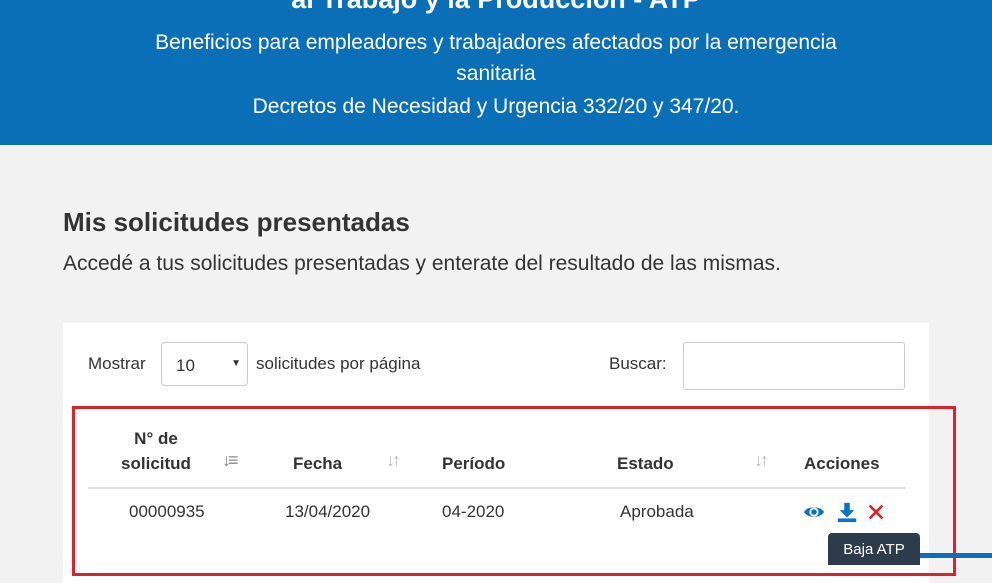 Image resolution: width=992 pixels, height=583 pixels. I want to click on cell-fecha: 13/04/2020, so click(328, 511).